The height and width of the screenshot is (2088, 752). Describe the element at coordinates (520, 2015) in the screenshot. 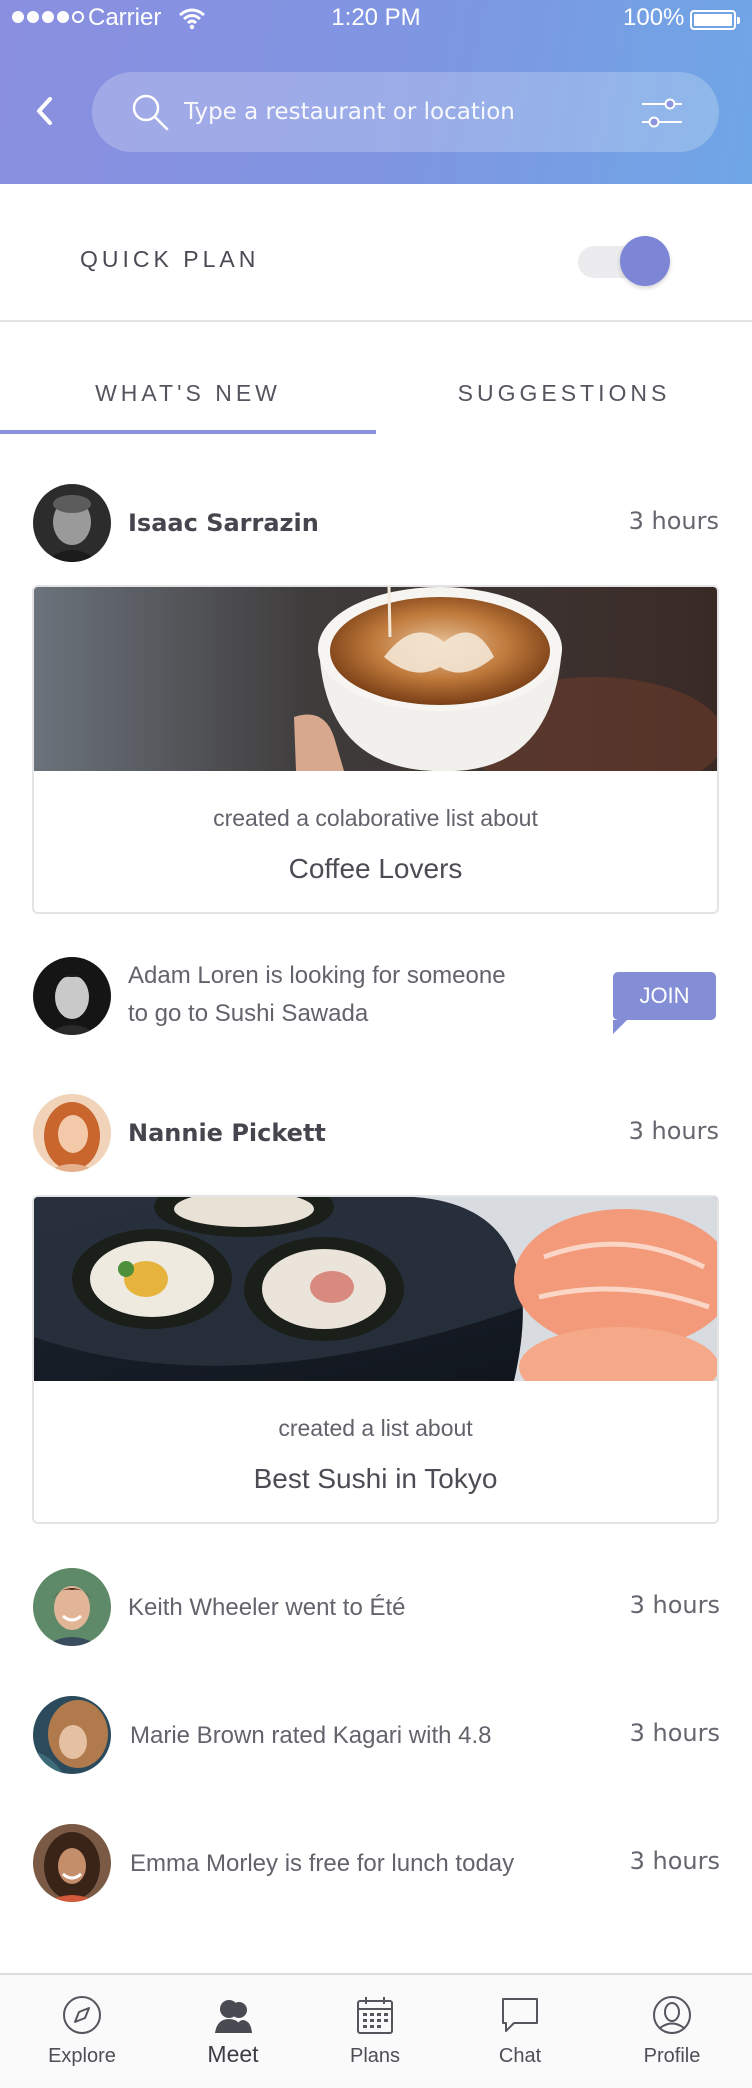

I see `chat-bubble-icon` at that location.